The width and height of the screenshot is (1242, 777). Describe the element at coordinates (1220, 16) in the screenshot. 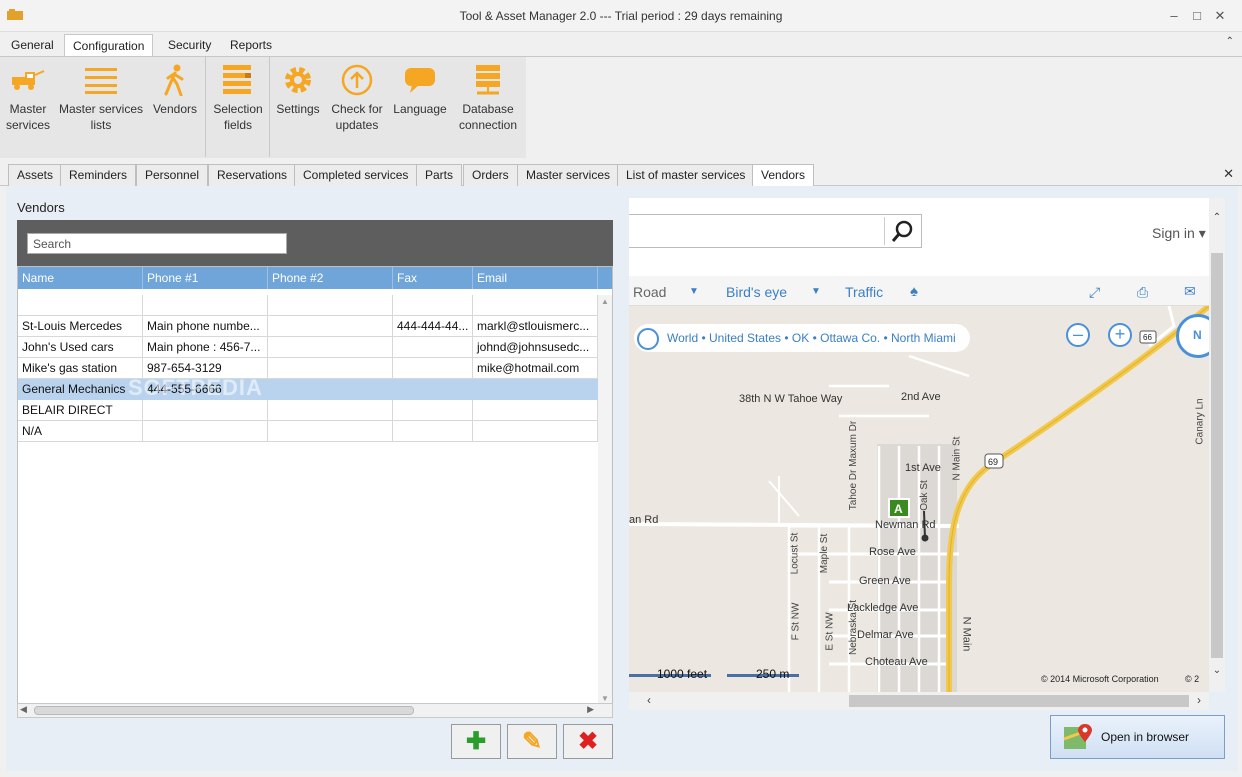

I see `close-icon: ✕` at that location.